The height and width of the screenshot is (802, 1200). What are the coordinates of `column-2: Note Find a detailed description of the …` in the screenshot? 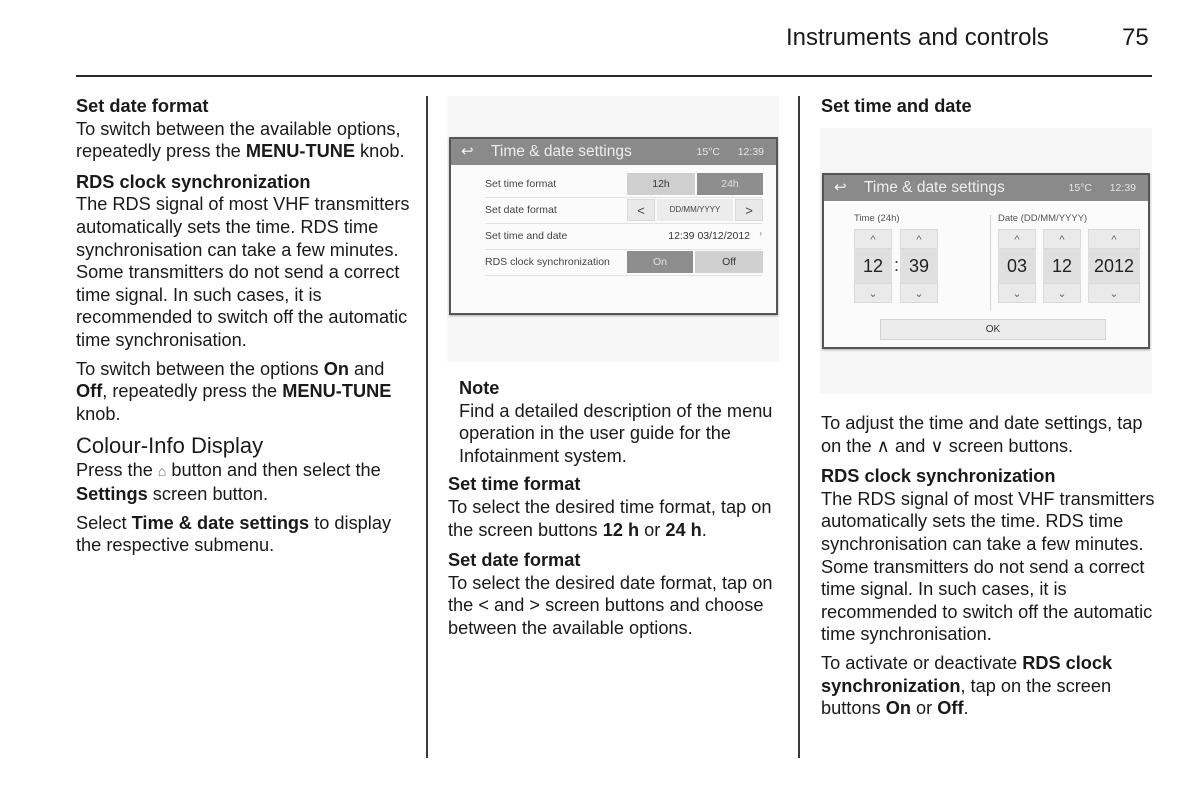 It's located at (618, 508).